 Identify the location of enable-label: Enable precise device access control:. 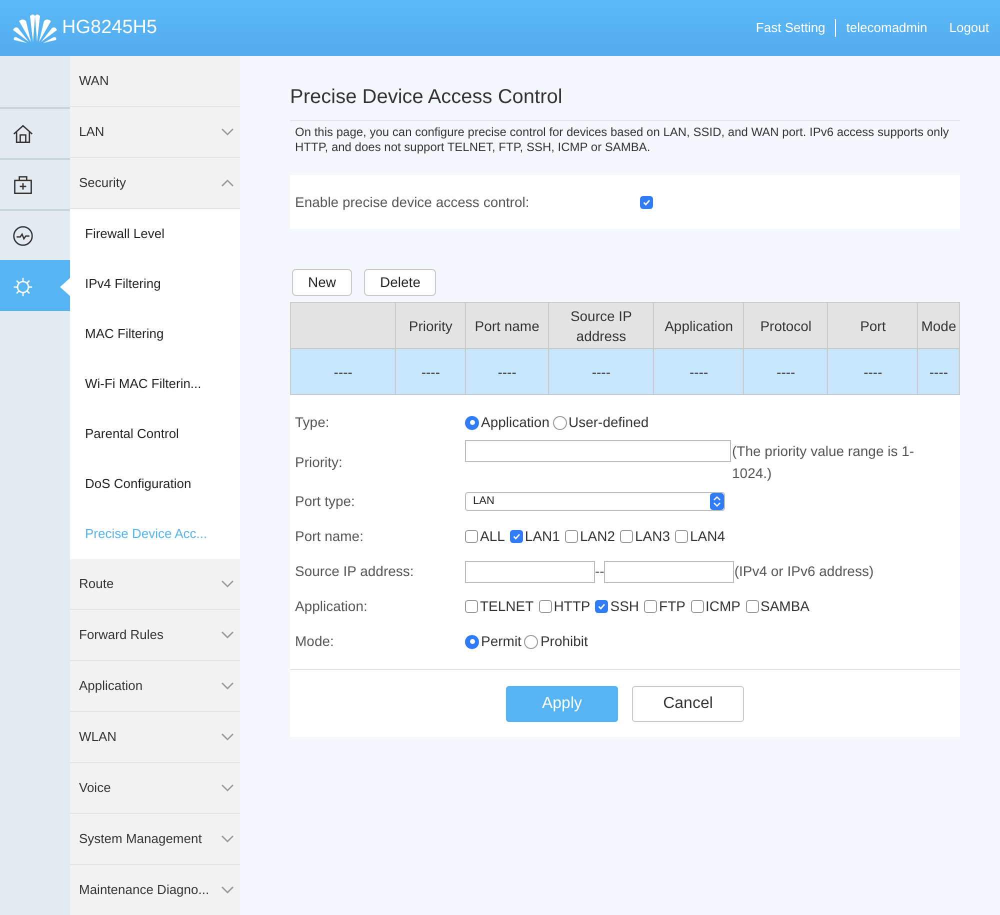
(412, 202).